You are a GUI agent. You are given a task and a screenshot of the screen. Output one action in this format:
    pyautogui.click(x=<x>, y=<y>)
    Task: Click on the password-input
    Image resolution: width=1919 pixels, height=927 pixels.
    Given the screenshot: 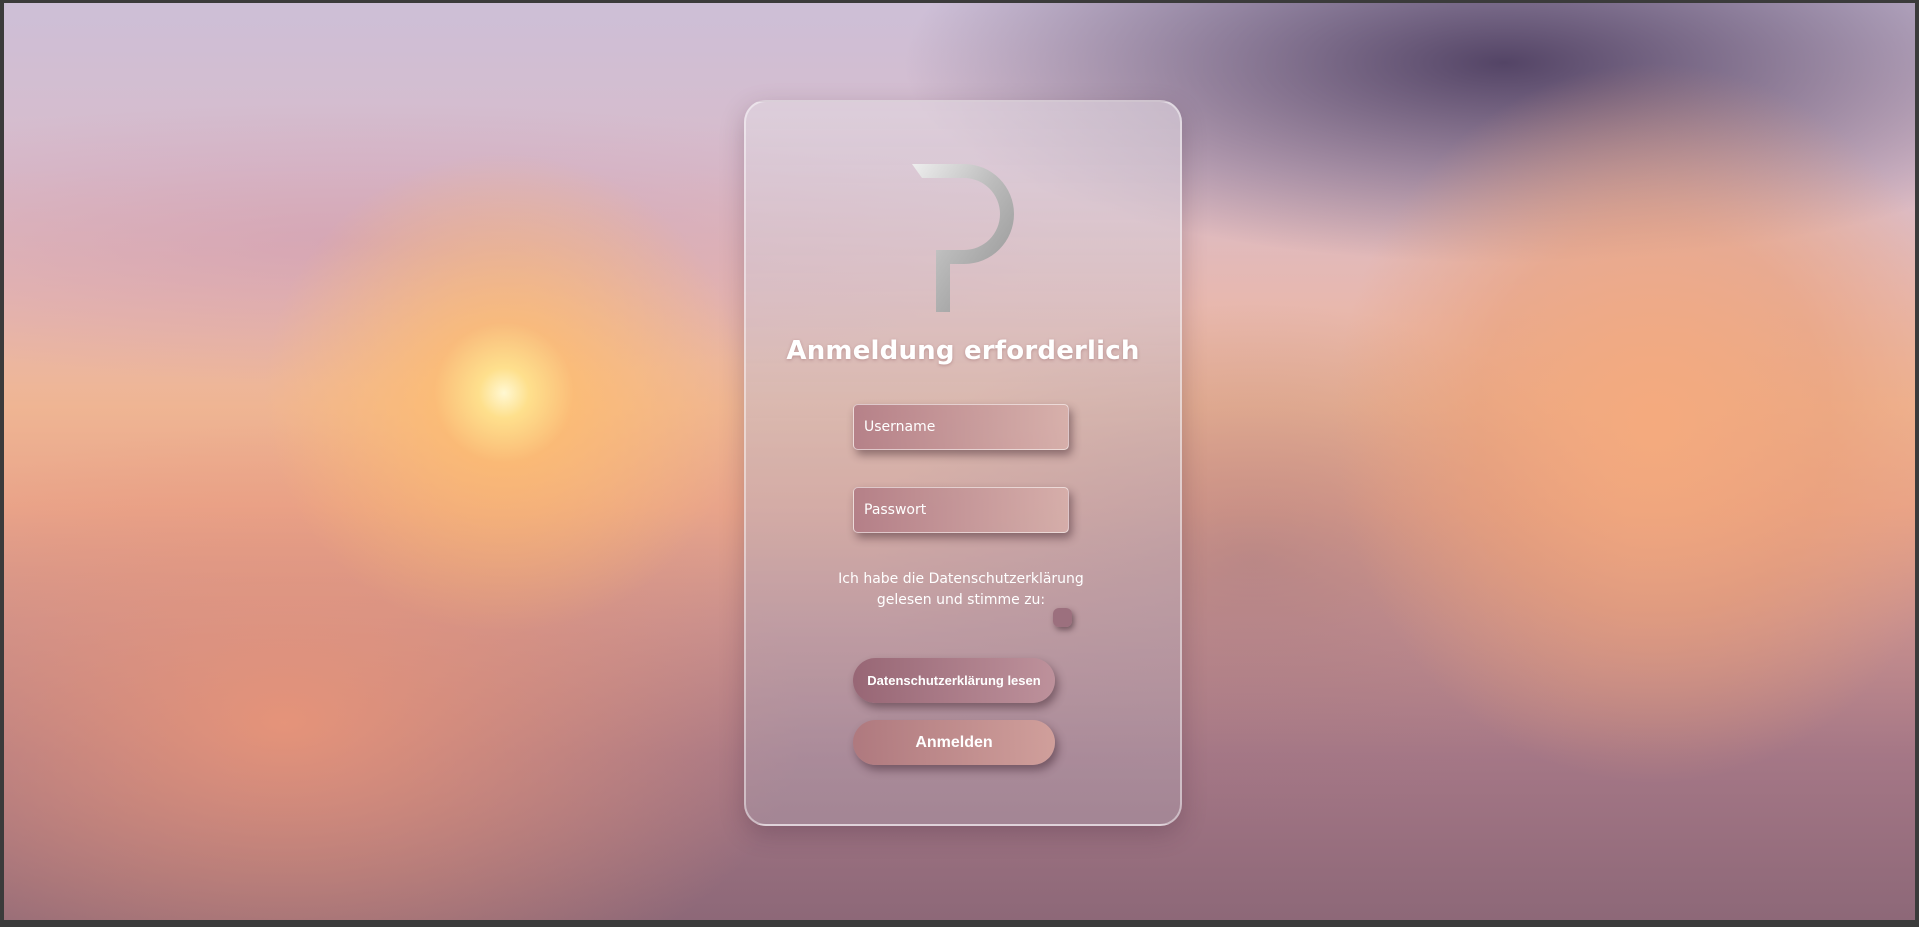 What is the action you would take?
    pyautogui.click(x=961, y=510)
    